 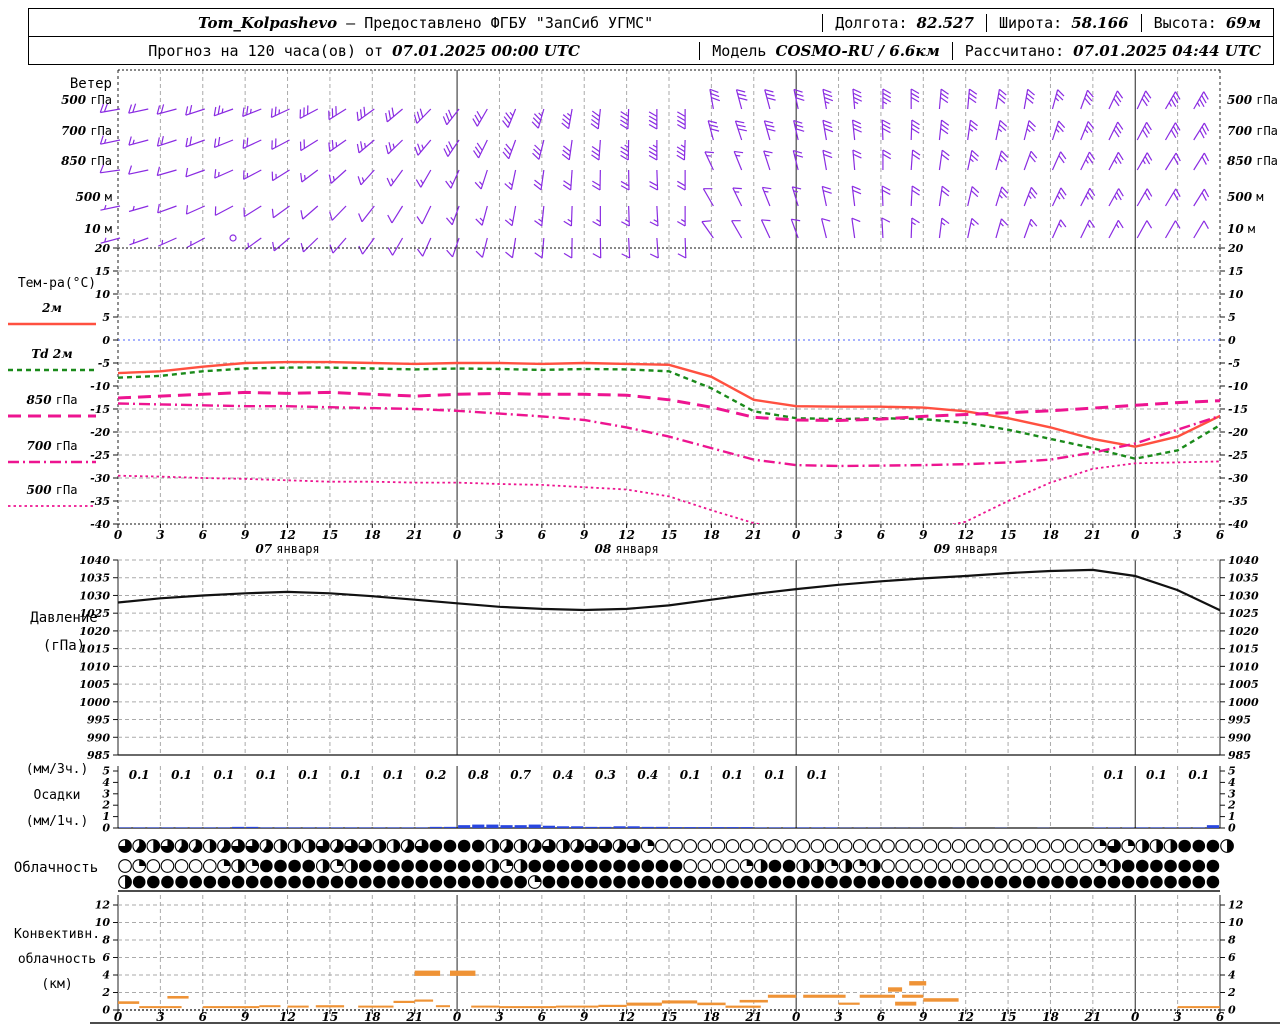 I want to click on svg-text: -30, so click(x=100, y=478).